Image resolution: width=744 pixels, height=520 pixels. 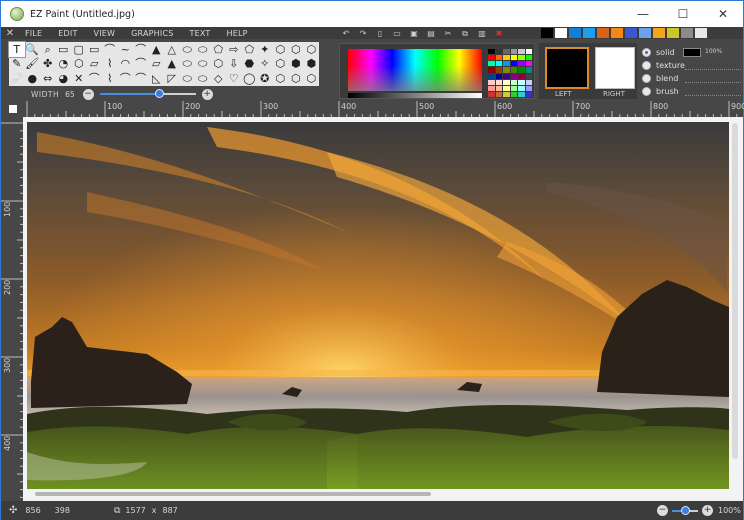 I want to click on fill-option-solid: solid, so click(x=658, y=52).